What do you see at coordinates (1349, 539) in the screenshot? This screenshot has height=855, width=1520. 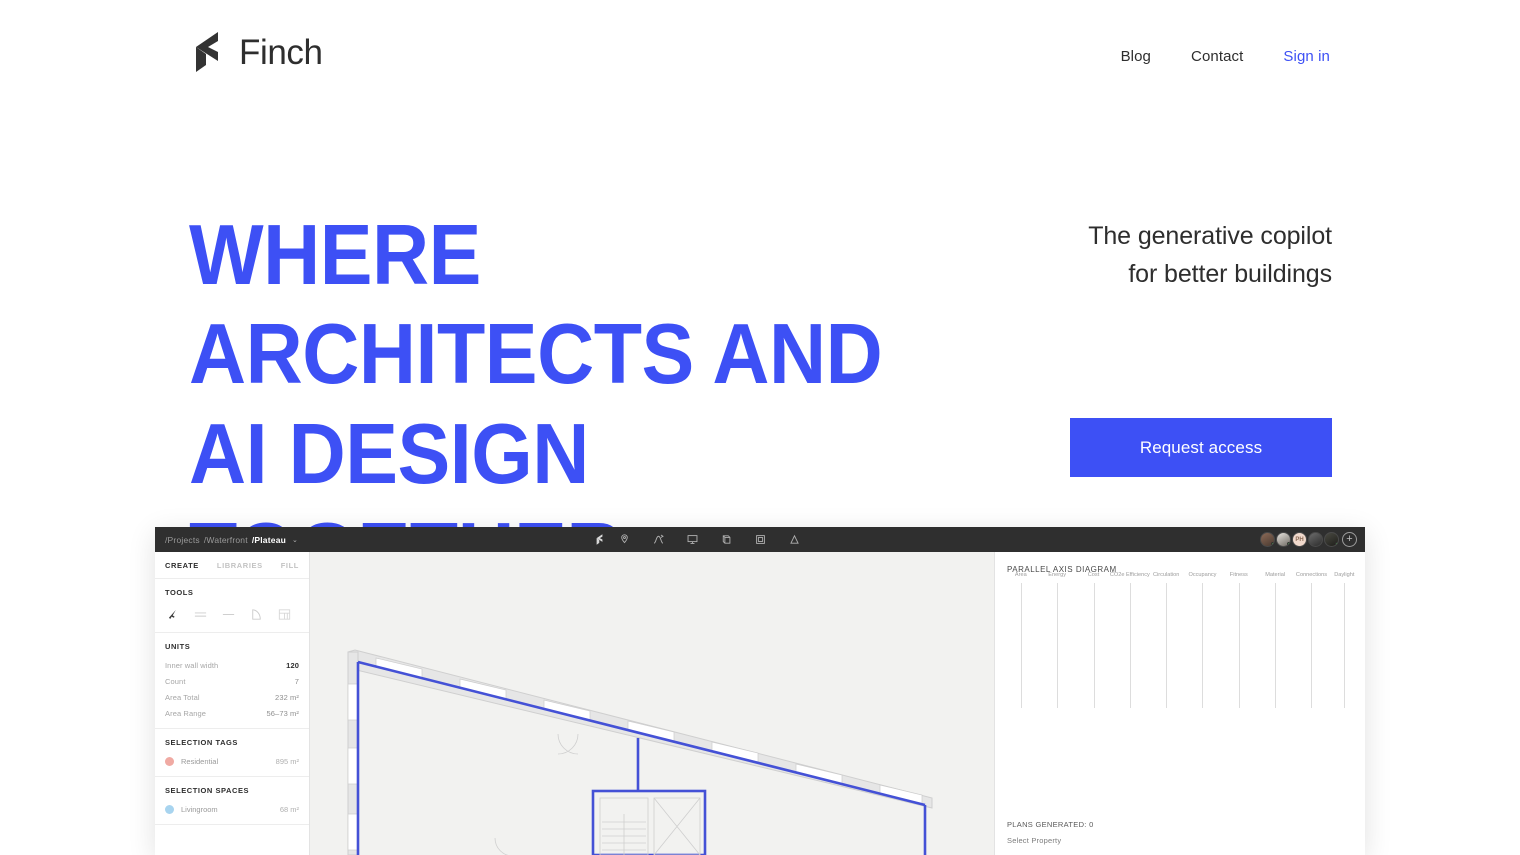 I see `add-user-button: +` at bounding box center [1349, 539].